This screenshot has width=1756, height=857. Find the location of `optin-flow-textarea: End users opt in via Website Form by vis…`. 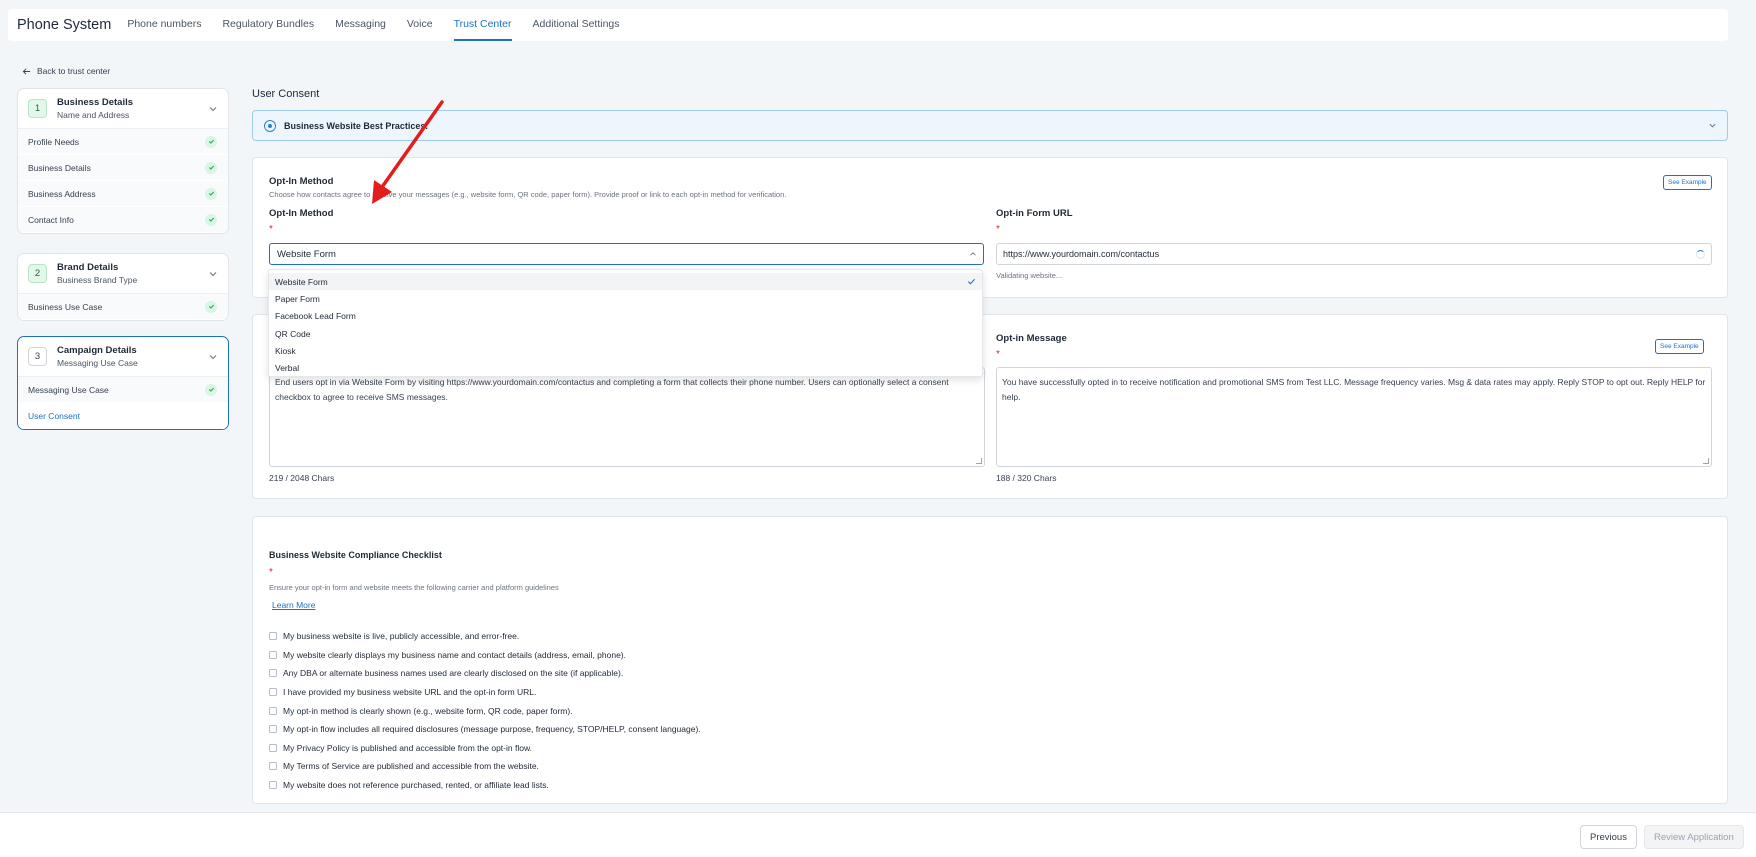

optin-flow-textarea: End users opt in via Website Form by vis… is located at coordinates (627, 417).